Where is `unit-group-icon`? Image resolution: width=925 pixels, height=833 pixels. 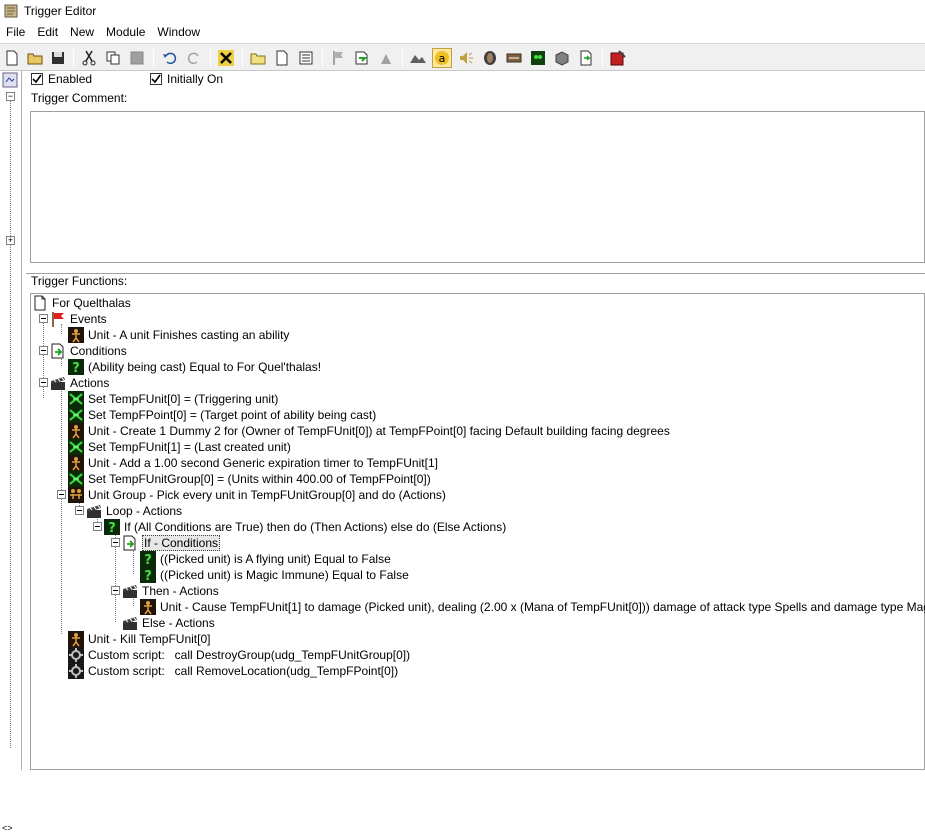
unit-group-icon is located at coordinates (76, 495).